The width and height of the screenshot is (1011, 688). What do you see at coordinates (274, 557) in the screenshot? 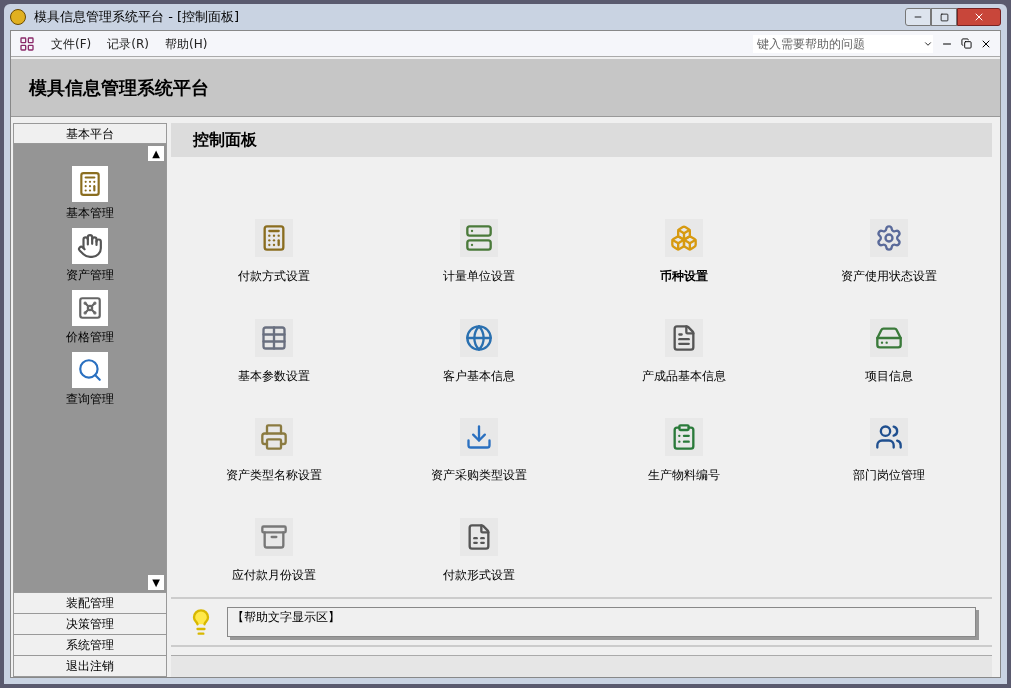
I see `panel-item: 应付款月份设置` at bounding box center [274, 557].